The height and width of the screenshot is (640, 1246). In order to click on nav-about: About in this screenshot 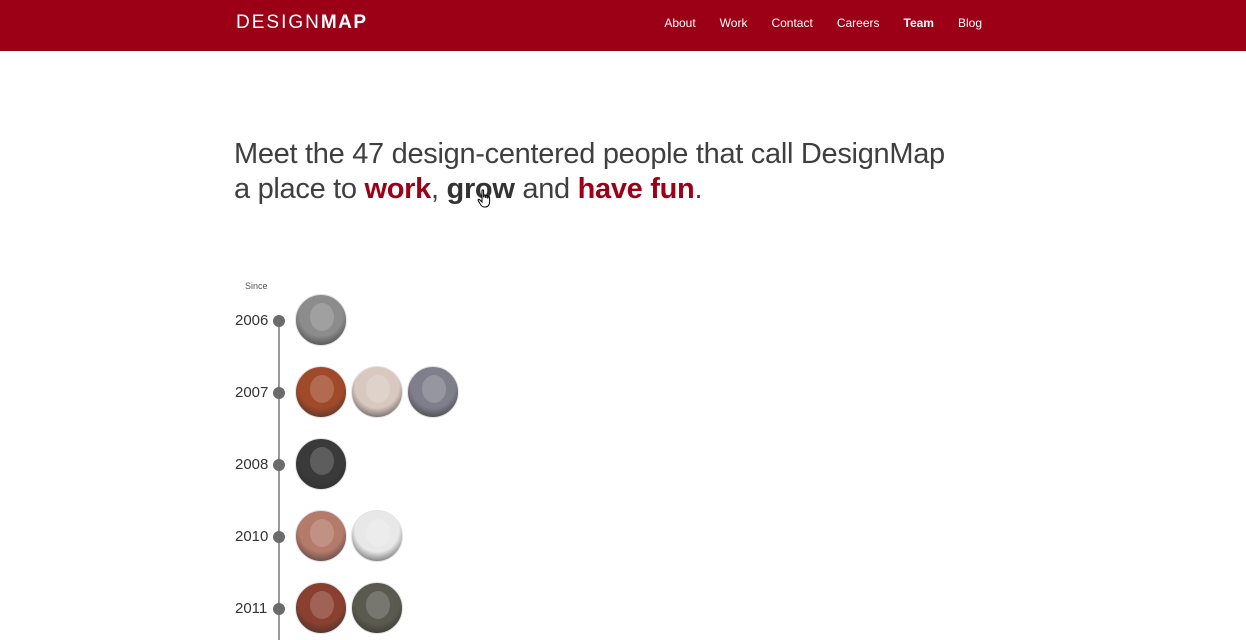, I will do `click(679, 23)`.